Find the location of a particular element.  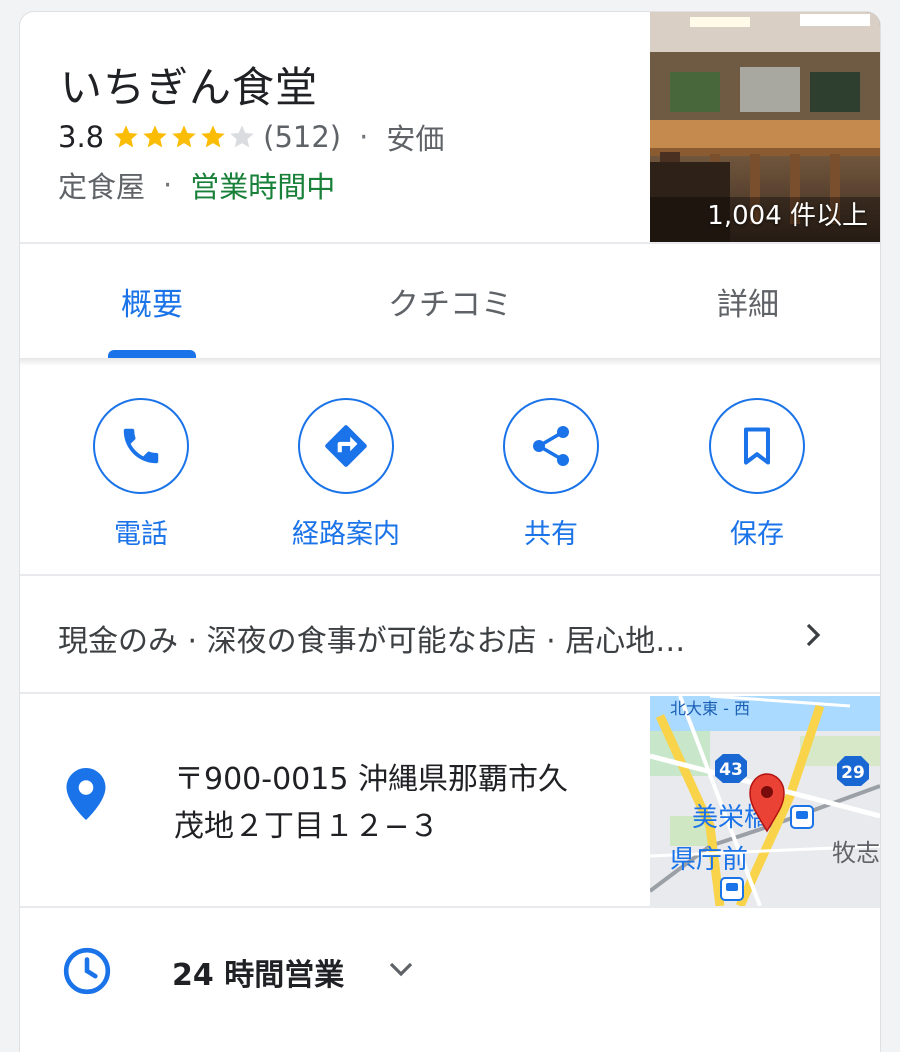

bookmark-icon is located at coordinates (757, 446).